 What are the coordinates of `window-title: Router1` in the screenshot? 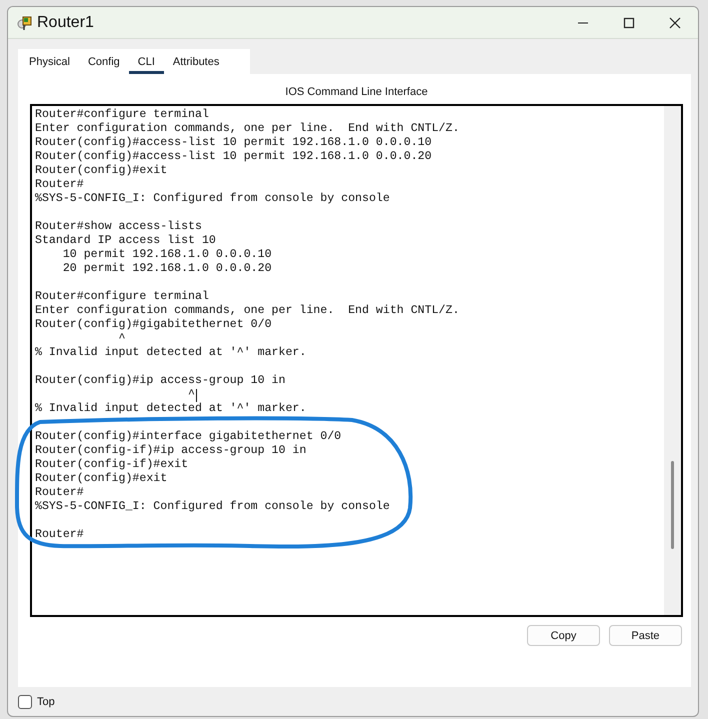 It's located at (66, 23).